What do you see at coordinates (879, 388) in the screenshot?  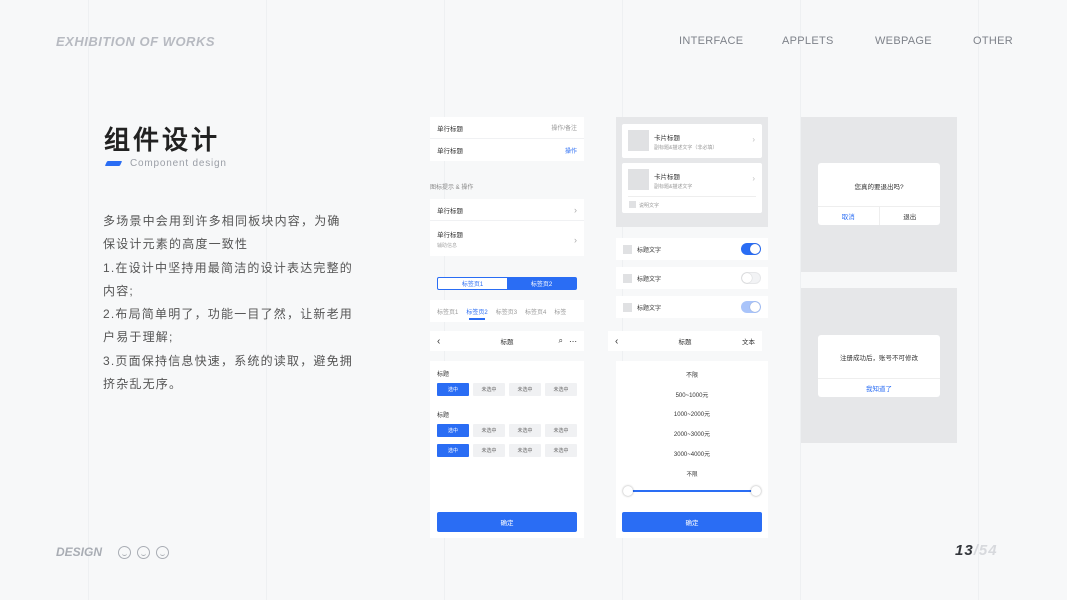 I see `acknowledge-button: 我知道了` at bounding box center [879, 388].